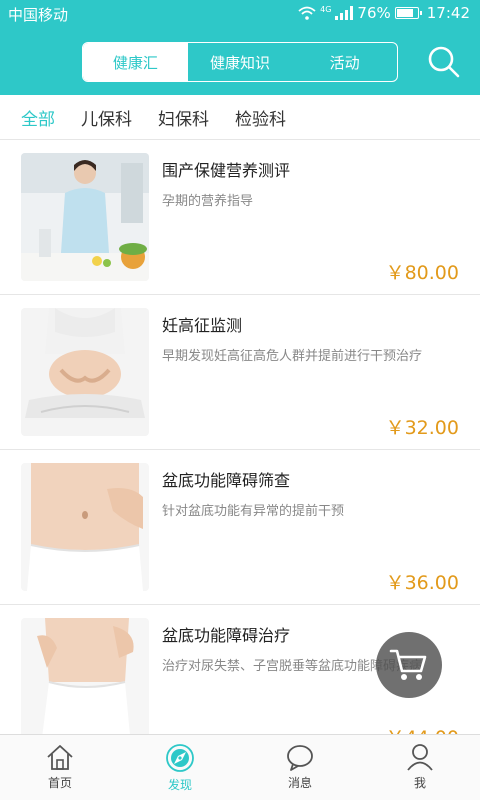 This screenshot has height=800, width=480. I want to click on tab-me: 我, so click(420, 767).